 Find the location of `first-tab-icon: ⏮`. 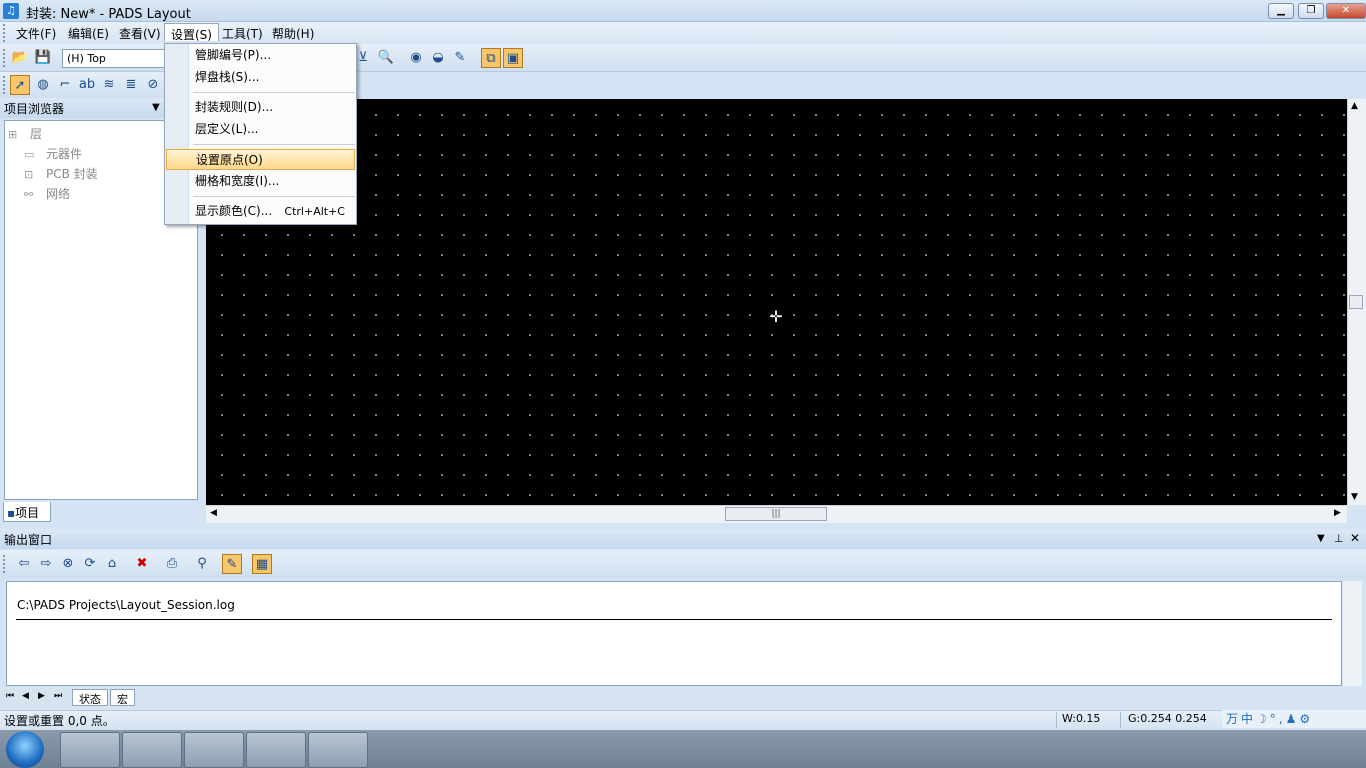

first-tab-icon: ⏮ is located at coordinates (10, 696).